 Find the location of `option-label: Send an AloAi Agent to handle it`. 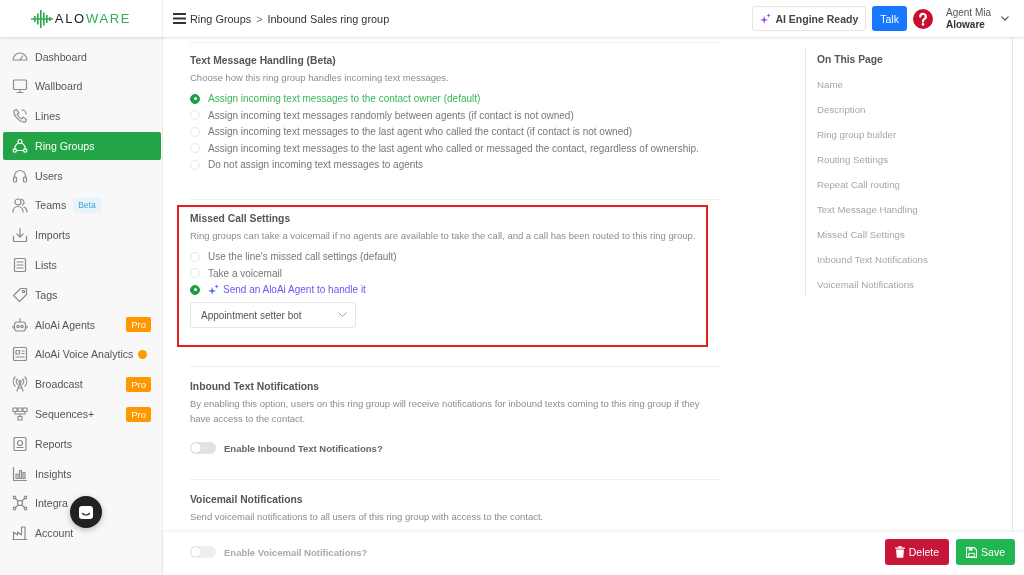

option-label: Send an AloAi Agent to handle it is located at coordinates (294, 290).